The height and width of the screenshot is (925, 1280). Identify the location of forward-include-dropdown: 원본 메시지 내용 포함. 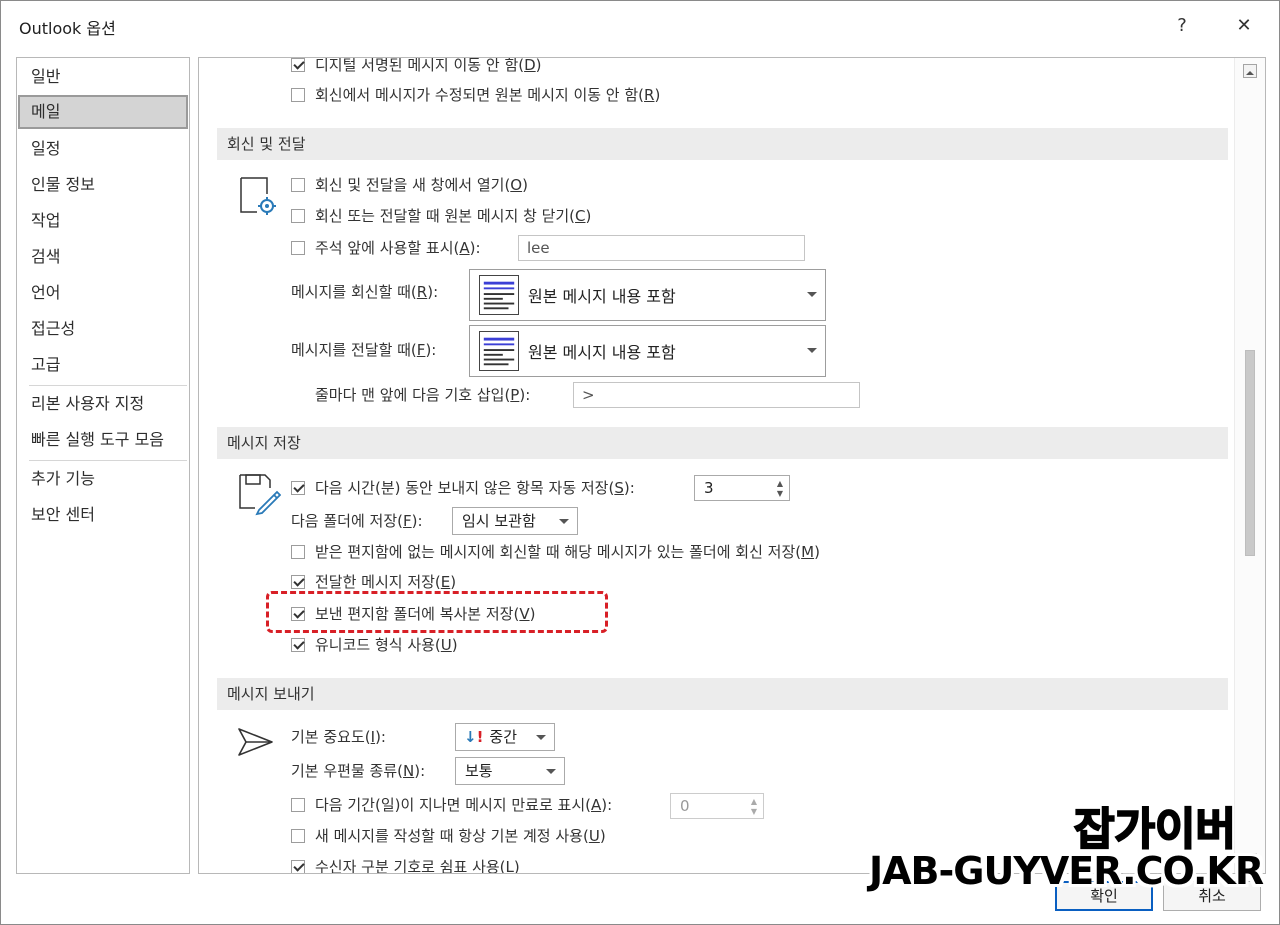
(647, 351).